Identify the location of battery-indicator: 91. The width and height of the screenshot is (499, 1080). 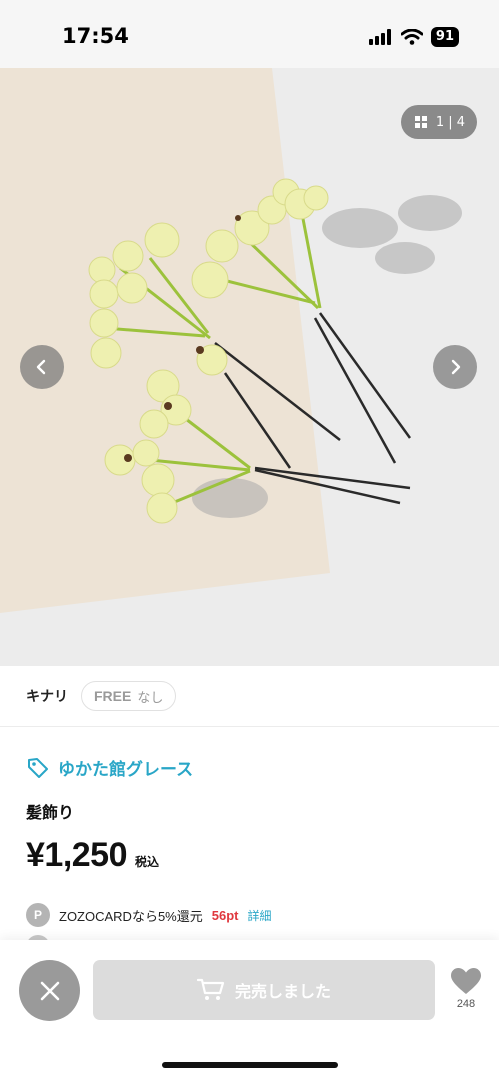
(444, 37).